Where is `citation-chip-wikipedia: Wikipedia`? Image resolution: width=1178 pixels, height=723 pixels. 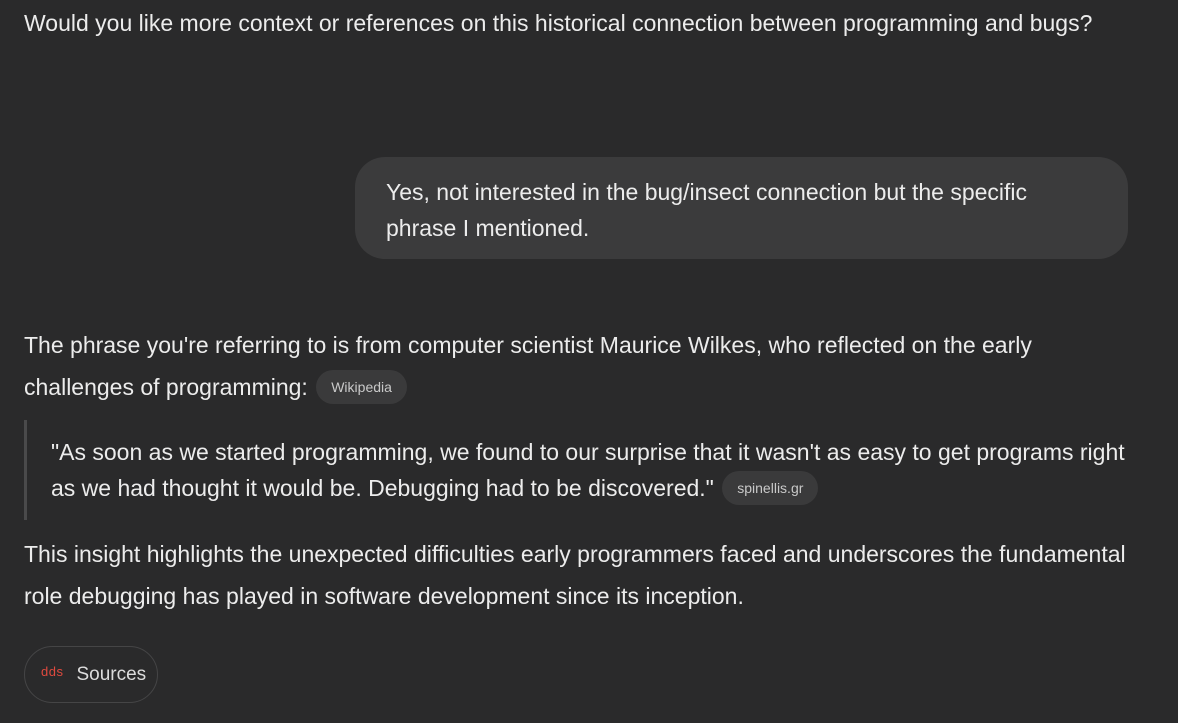
citation-chip-wikipedia: Wikipedia is located at coordinates (361, 386).